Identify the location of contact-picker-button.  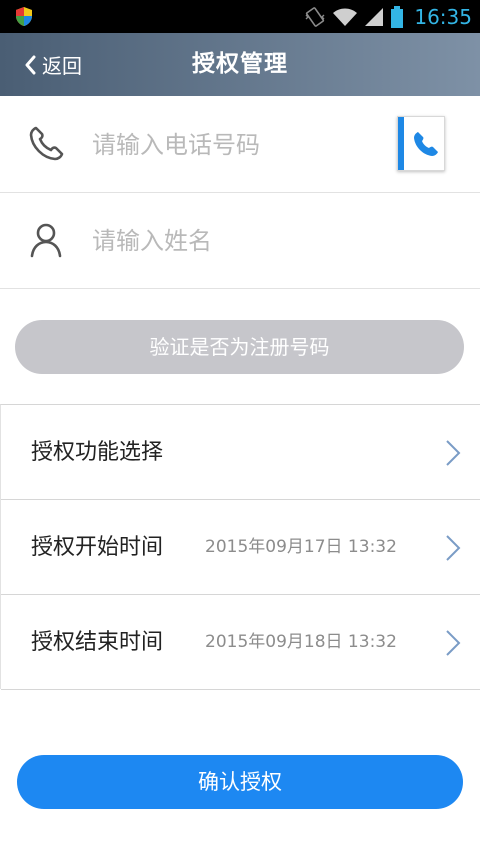
(421, 143).